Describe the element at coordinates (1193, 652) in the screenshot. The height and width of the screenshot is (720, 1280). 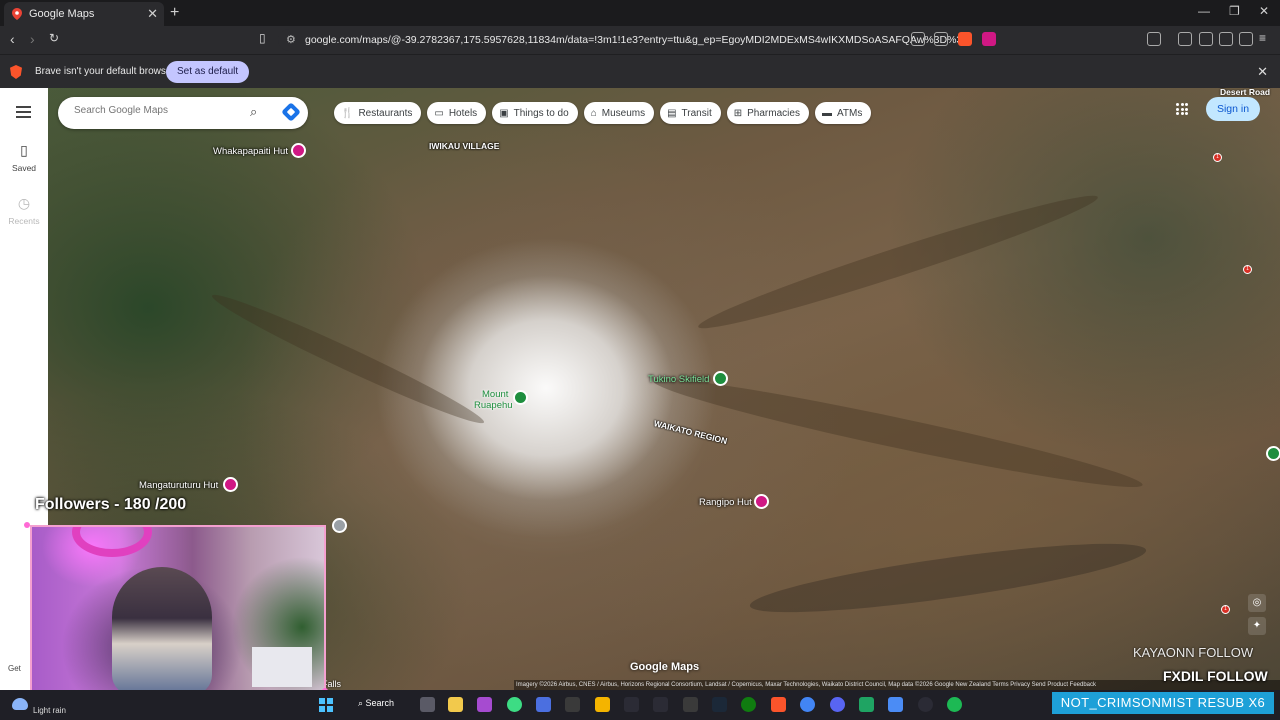
I see `follow-alert-kaya: KAYAONN FOLLOW` at that location.